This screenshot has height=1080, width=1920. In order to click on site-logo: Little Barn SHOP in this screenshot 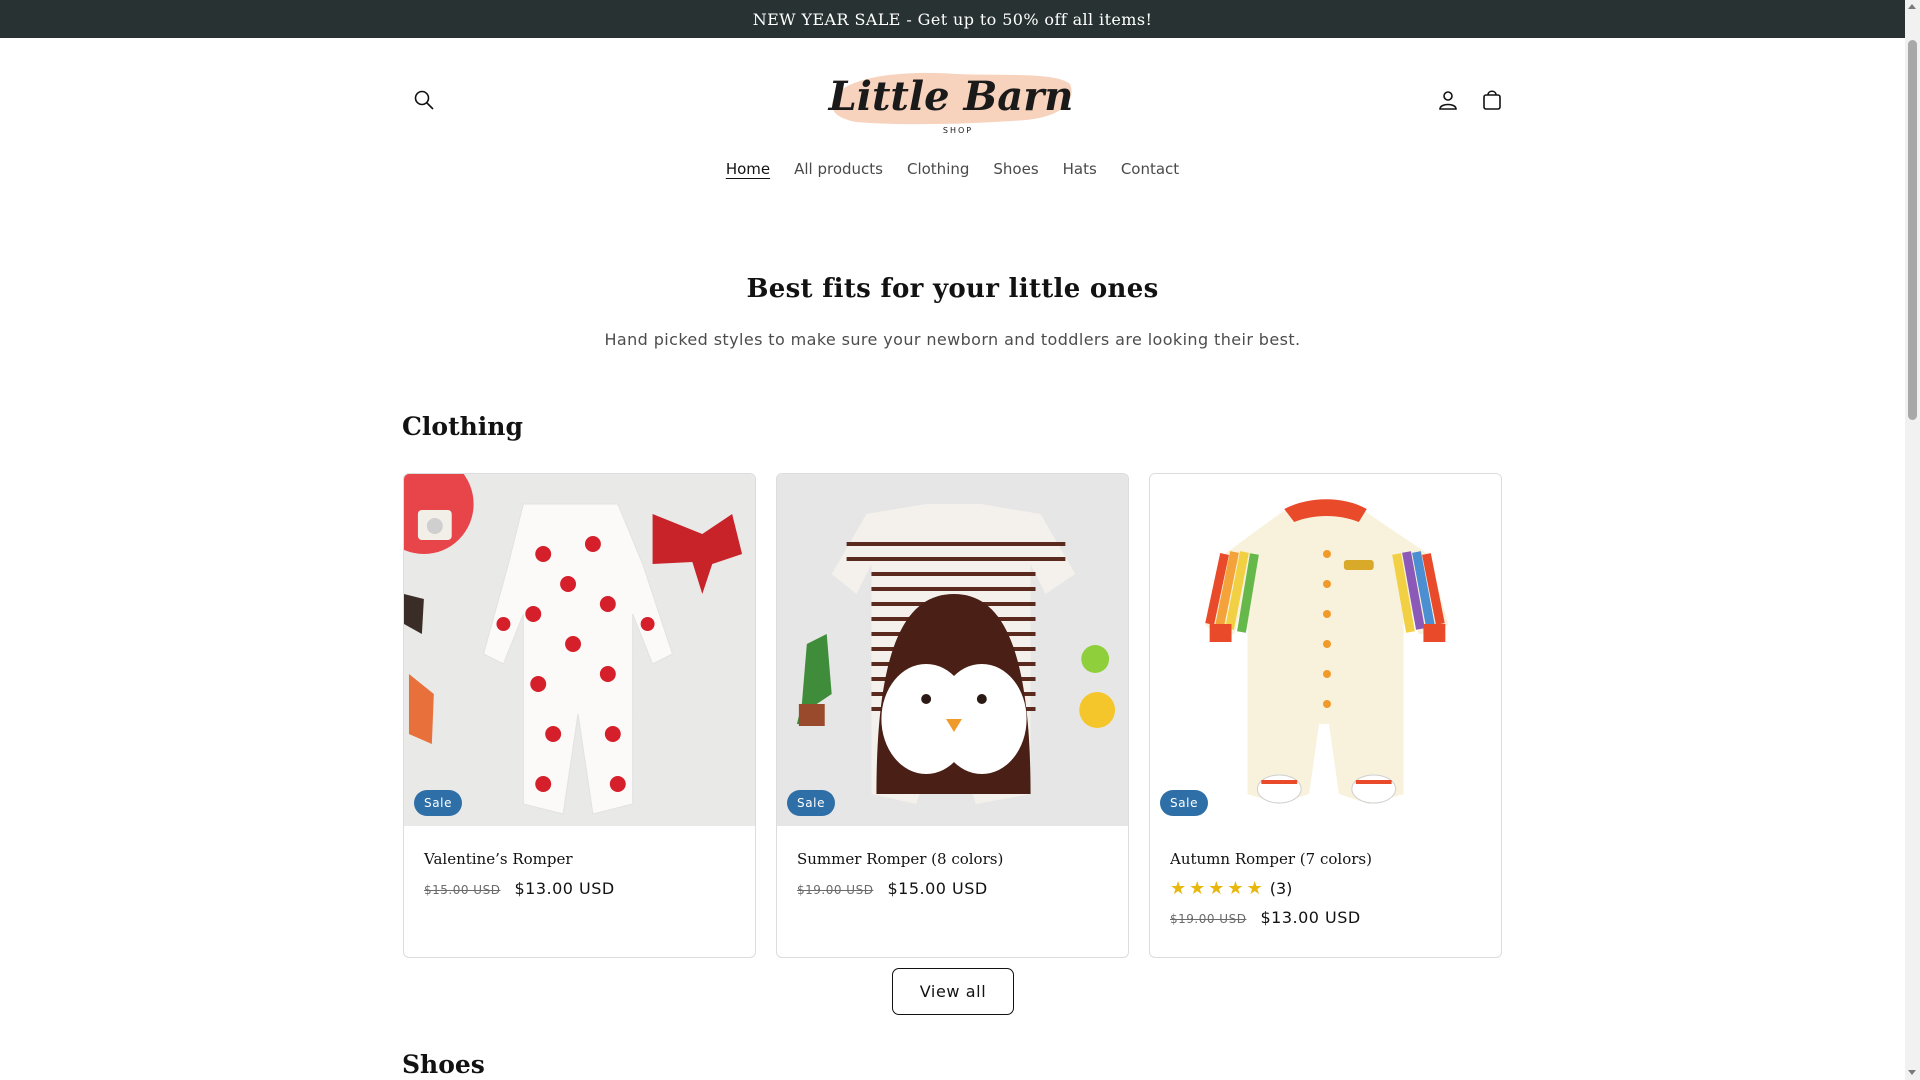, I will do `click(951, 98)`.